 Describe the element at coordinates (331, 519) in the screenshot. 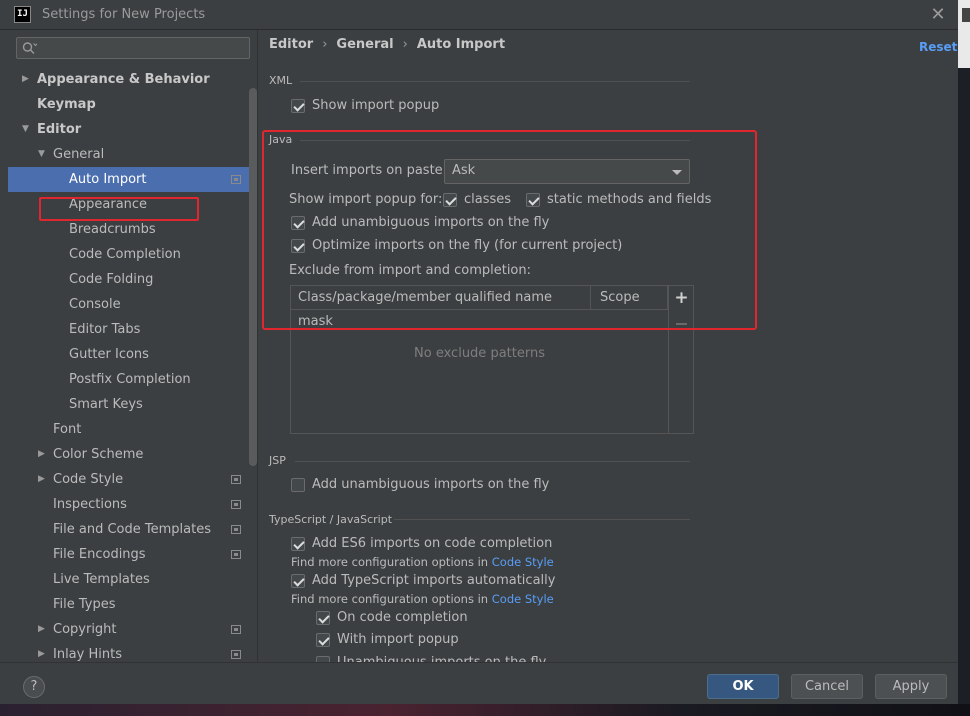

I see `section-title-typescript: TypeScript / JavaScript` at that location.